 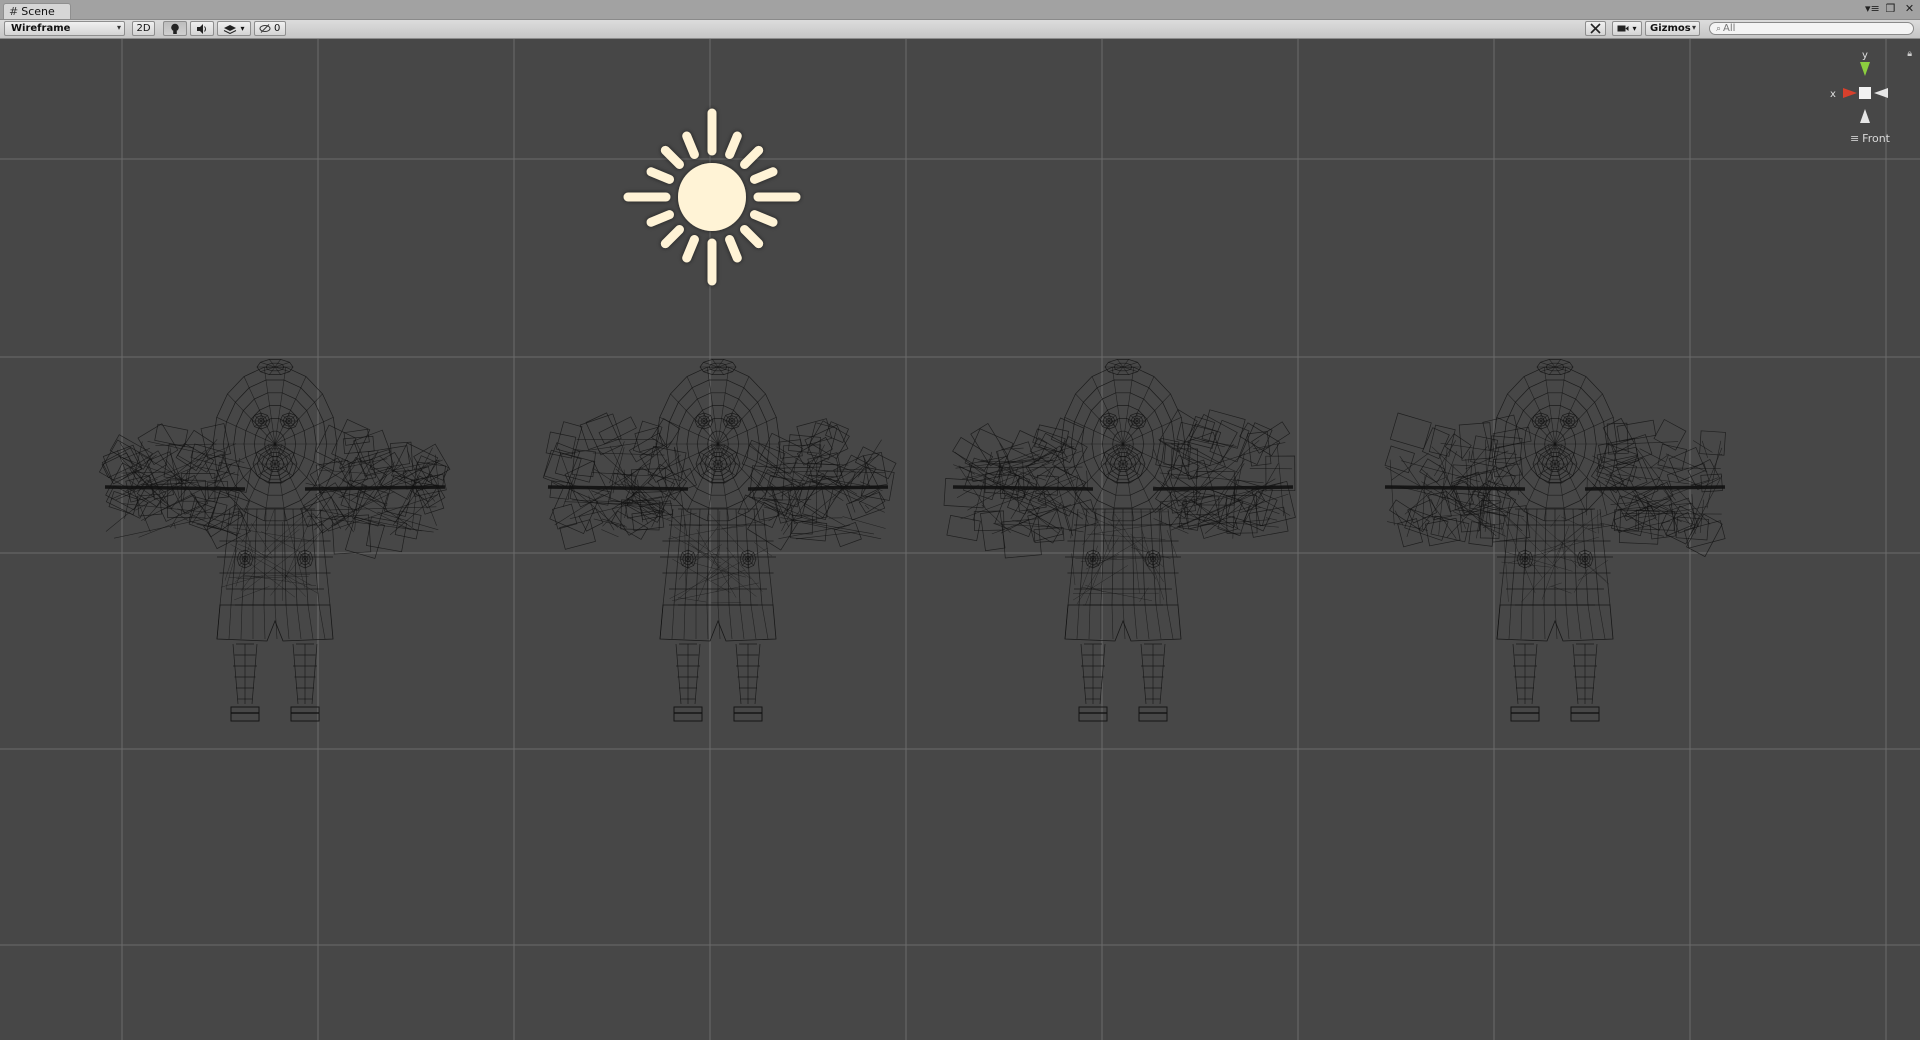 I want to click on camera-settings-button: ▾, so click(x=1627, y=28).